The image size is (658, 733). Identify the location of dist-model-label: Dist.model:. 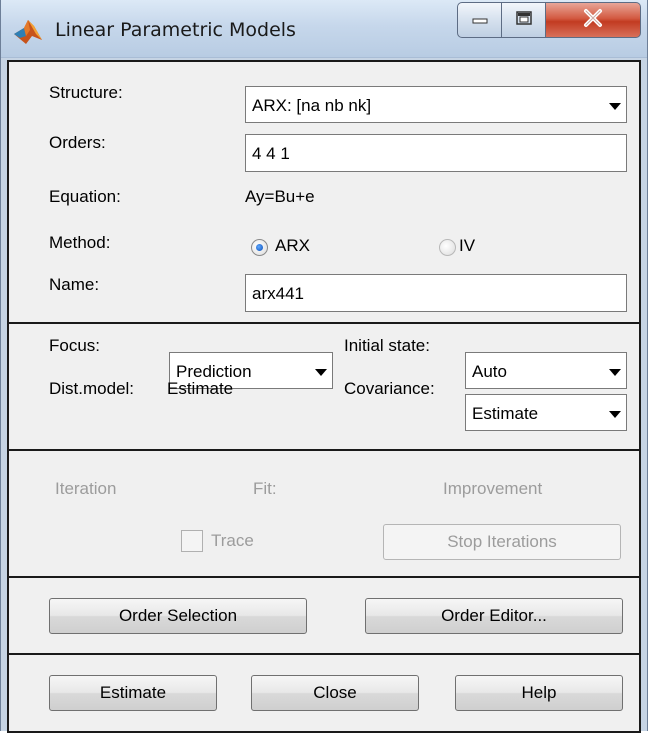
(92, 388).